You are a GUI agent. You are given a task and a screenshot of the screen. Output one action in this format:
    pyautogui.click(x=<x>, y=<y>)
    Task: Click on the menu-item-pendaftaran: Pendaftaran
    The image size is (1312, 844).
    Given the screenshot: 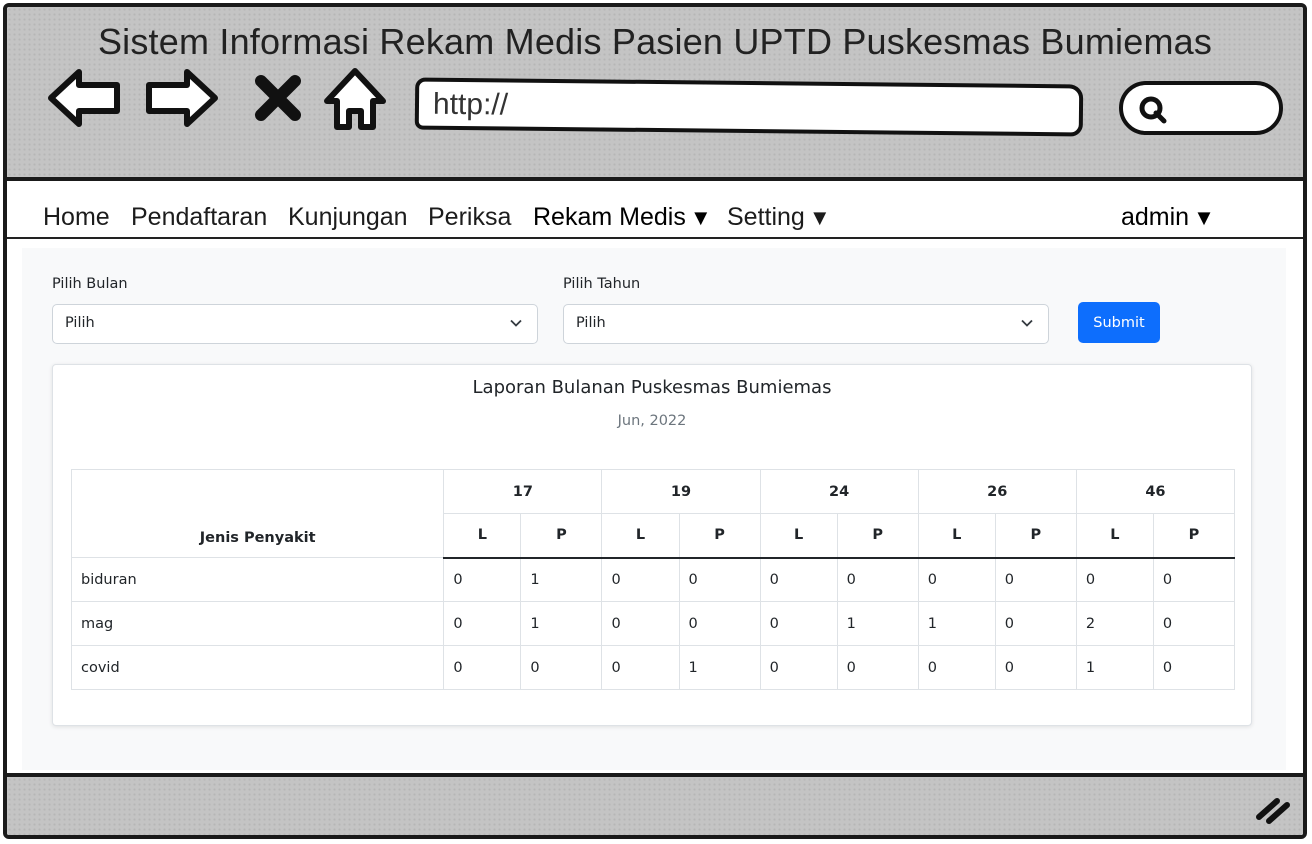 What is the action you would take?
    pyautogui.click(x=199, y=217)
    